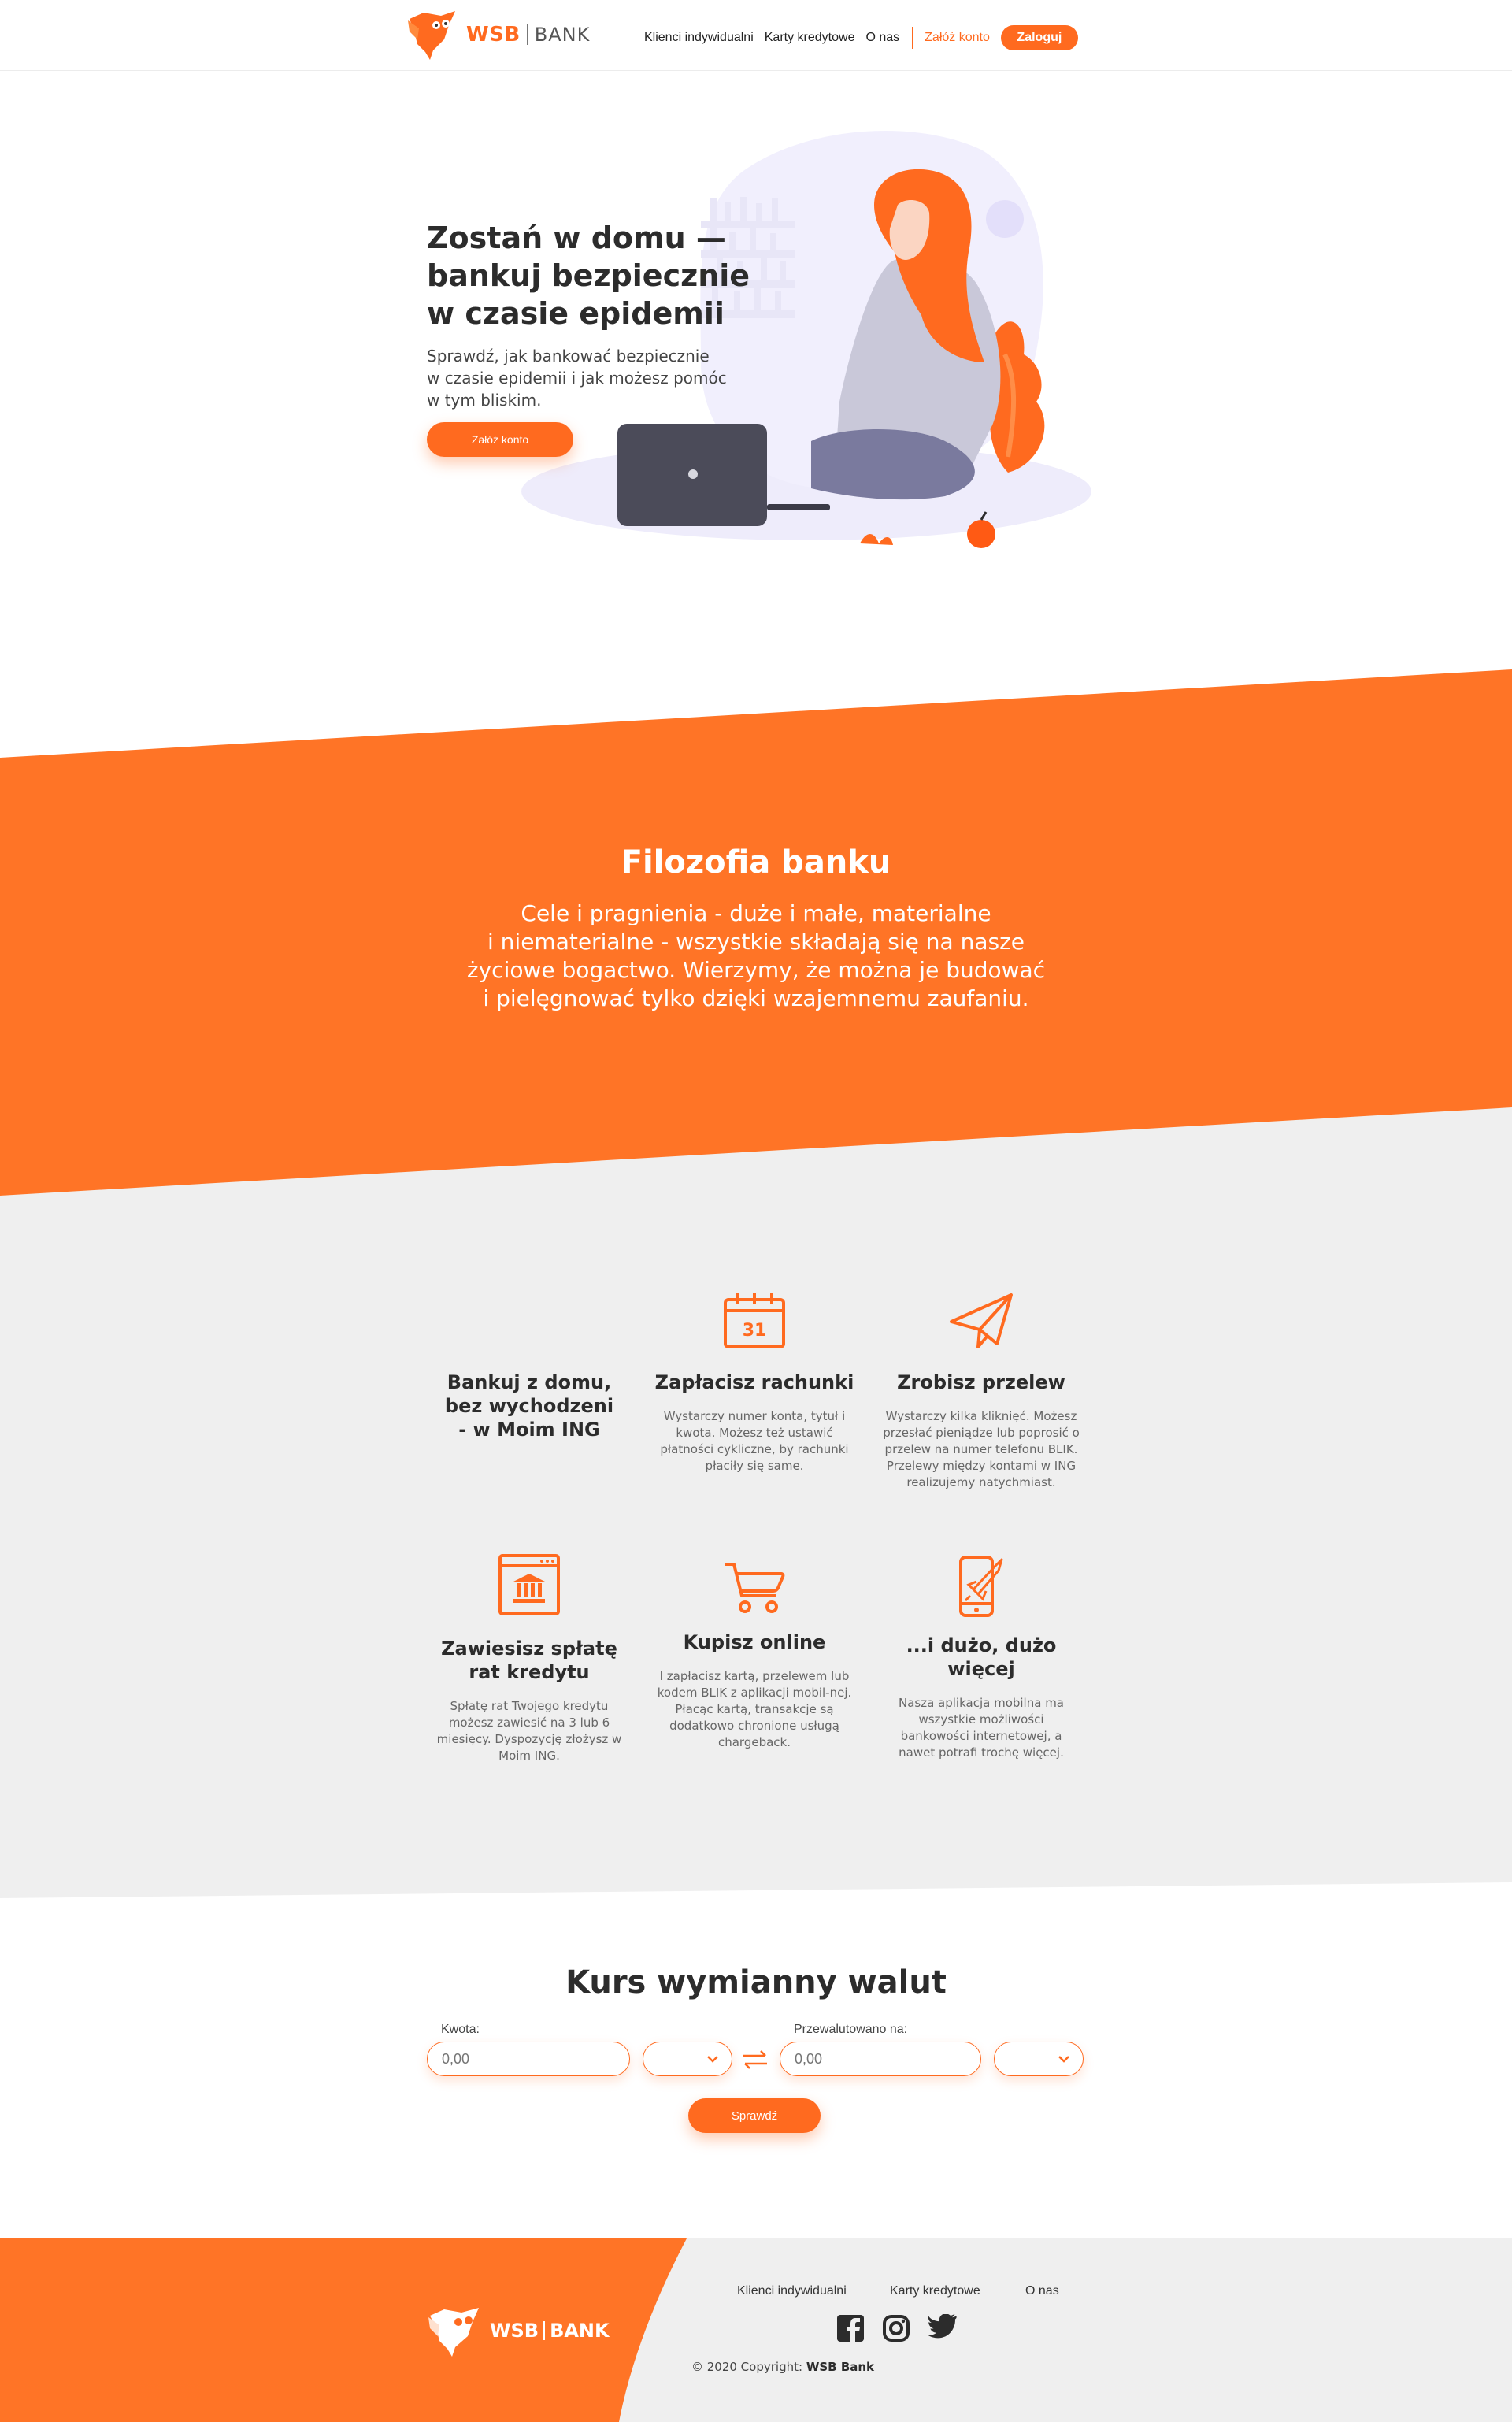 This screenshot has width=1512, height=2422. Describe the element at coordinates (943, 2327) in the screenshot. I see `twitter-icon` at that location.